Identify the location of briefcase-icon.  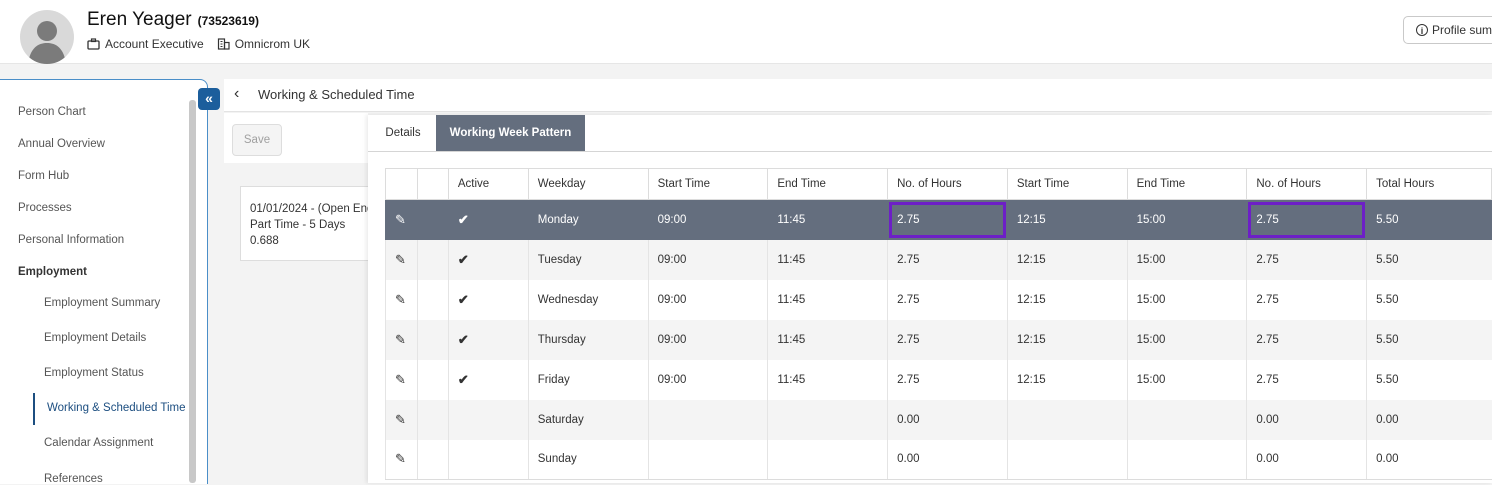
(93, 44).